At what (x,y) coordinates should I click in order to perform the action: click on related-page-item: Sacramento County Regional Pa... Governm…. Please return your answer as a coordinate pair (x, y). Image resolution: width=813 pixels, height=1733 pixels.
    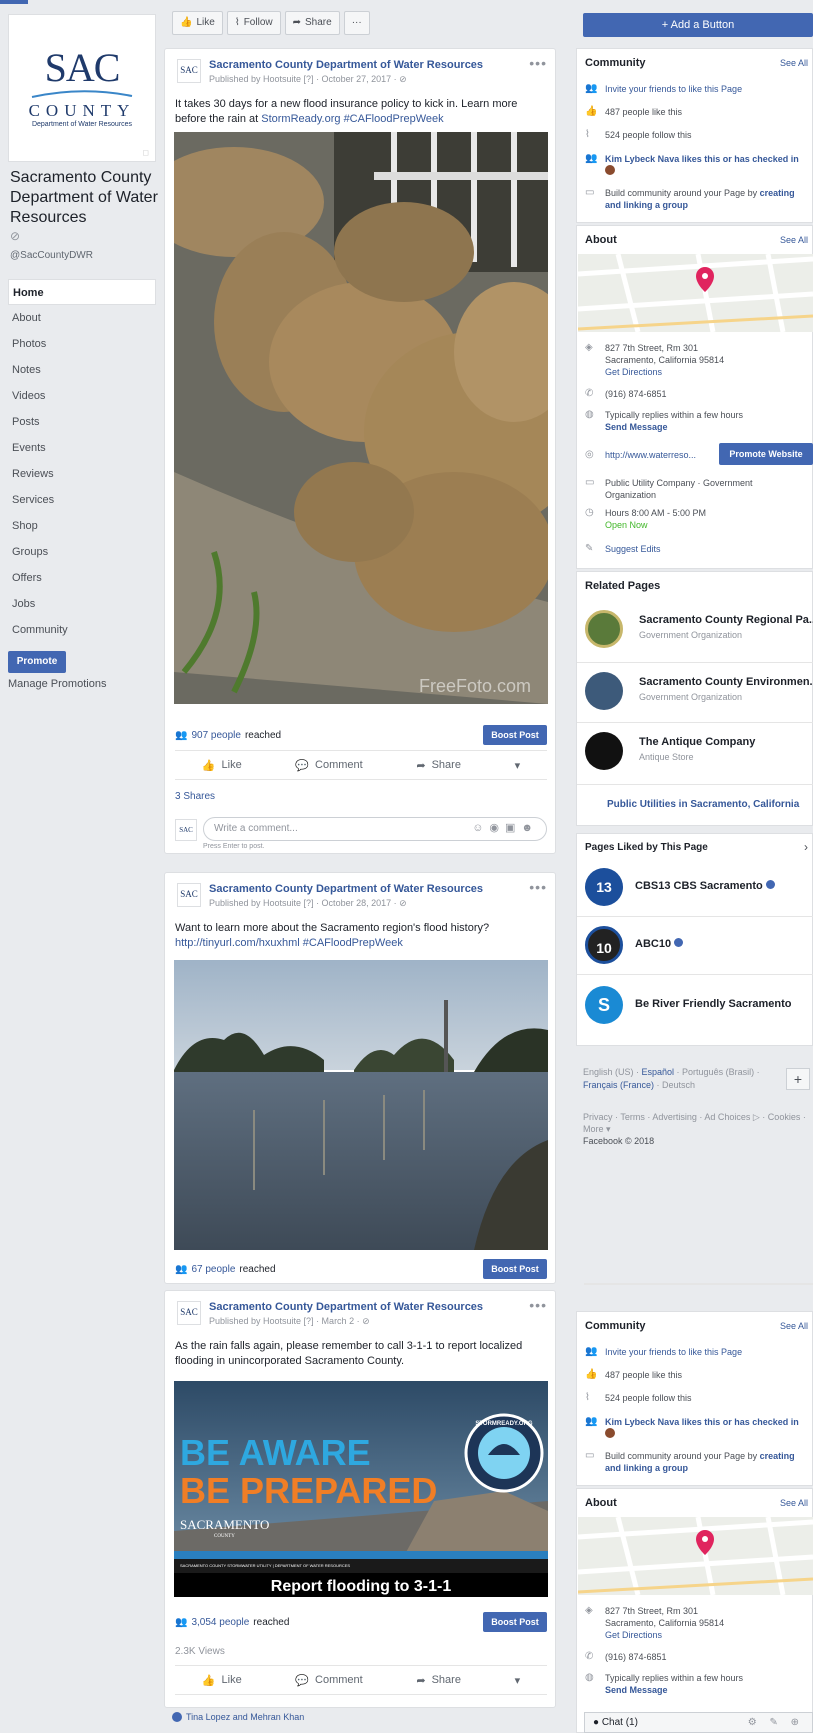
    Looking at the image, I should click on (699, 629).